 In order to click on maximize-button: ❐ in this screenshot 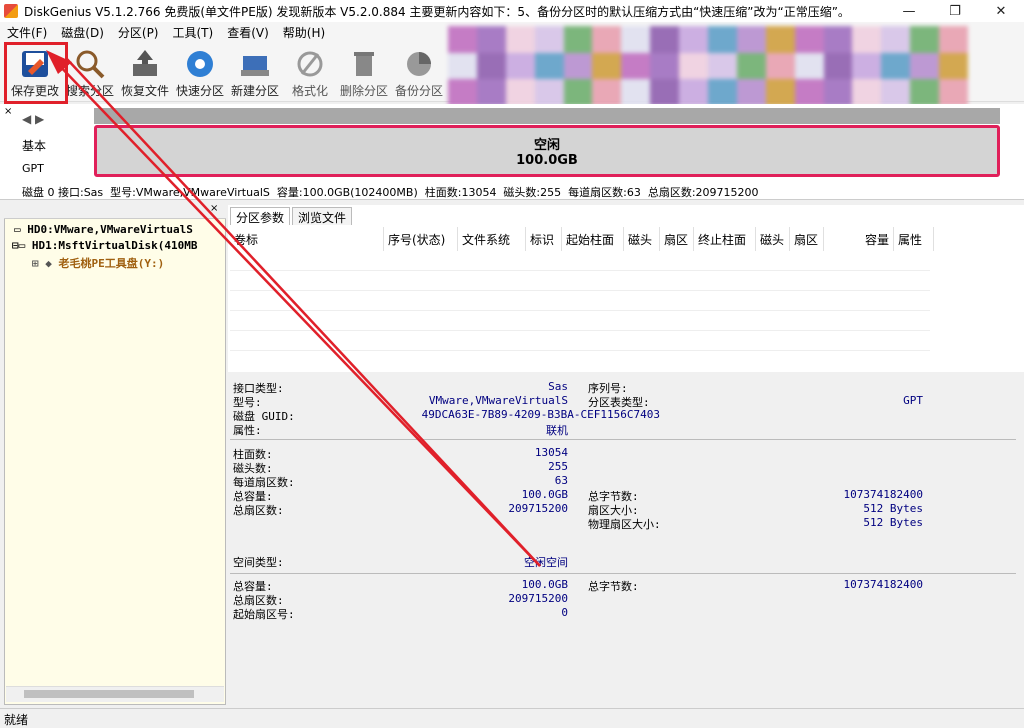, I will do `click(955, 11)`.